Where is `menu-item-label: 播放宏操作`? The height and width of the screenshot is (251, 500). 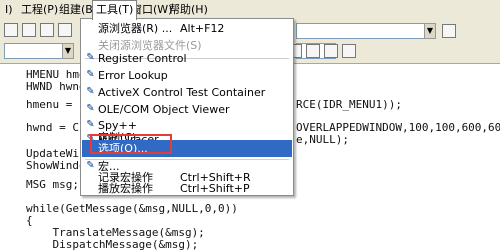
menu-item-label: 播放宏操作 is located at coordinates (125, 188).